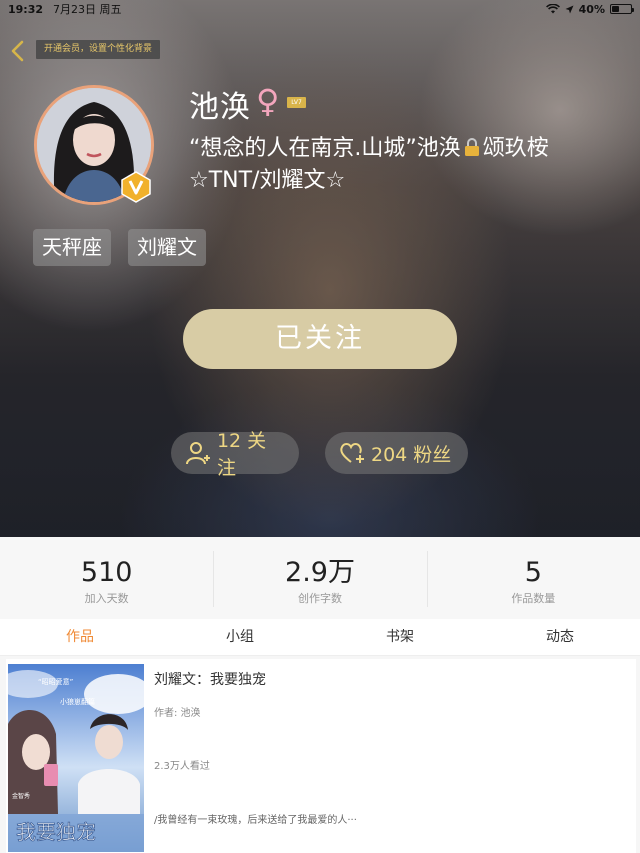  Describe the element at coordinates (197, 453) in the screenshot. I see `add-person-icon` at that location.